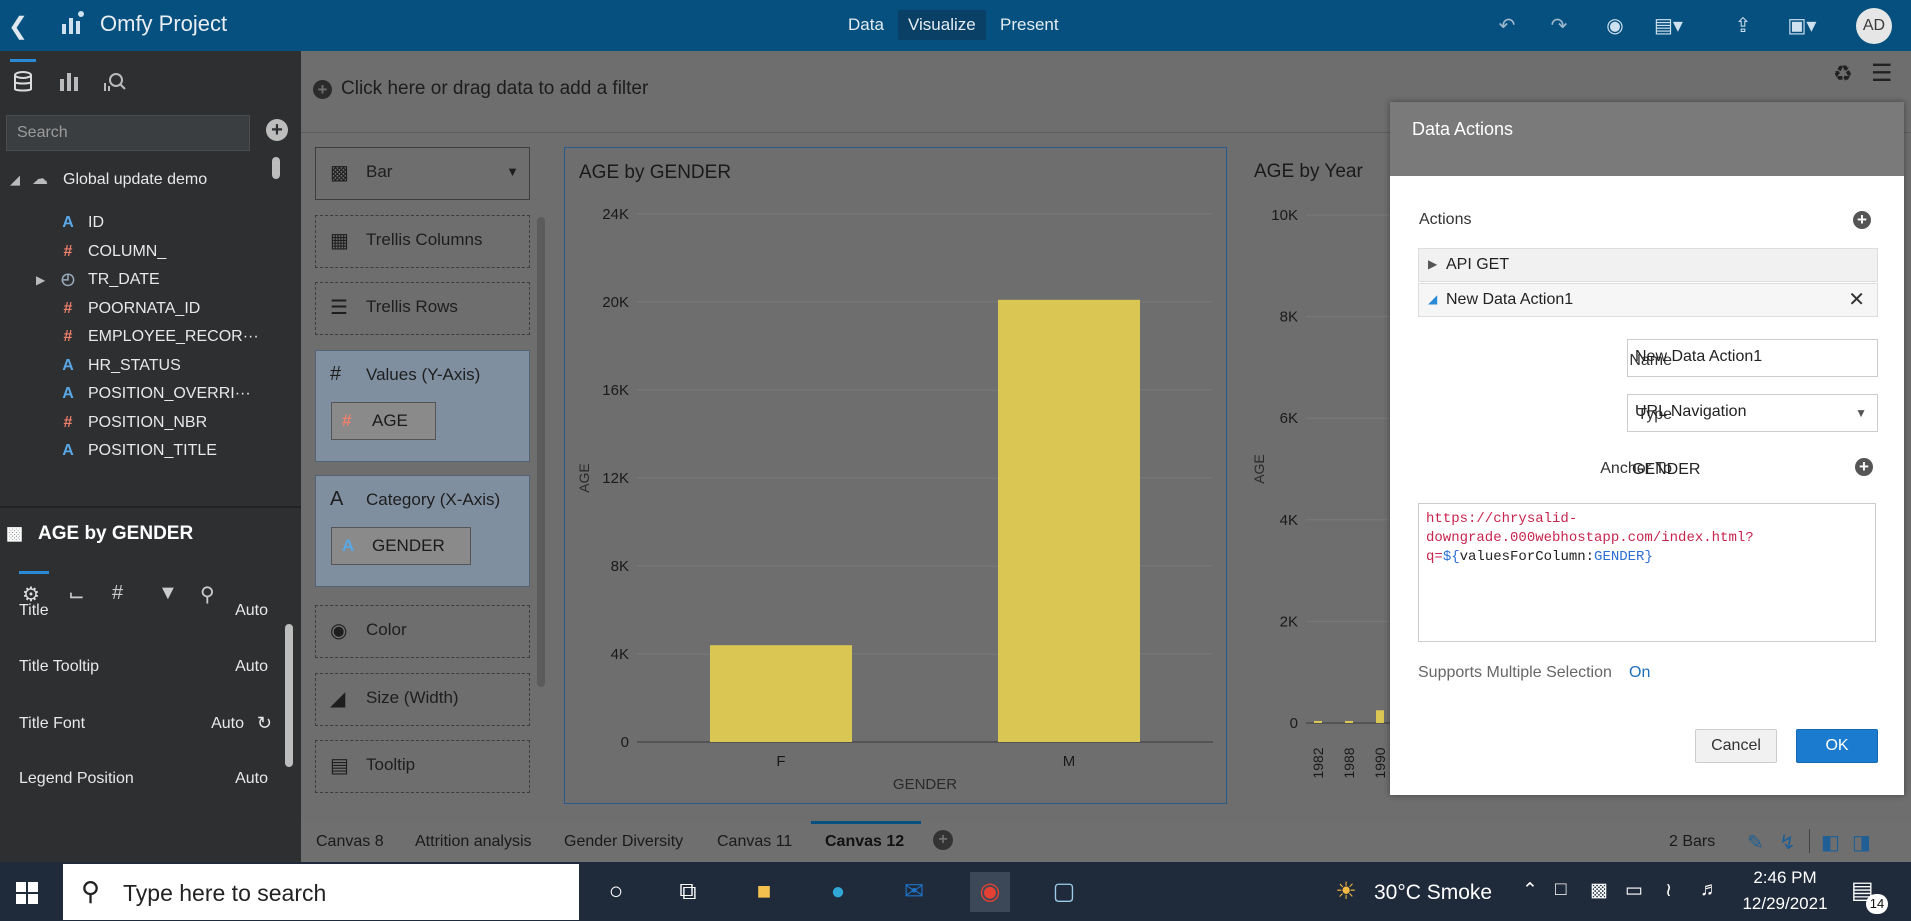  What do you see at coordinates (1433, 893) in the screenshot?
I see `weather-text: 30°C Smoke` at bounding box center [1433, 893].